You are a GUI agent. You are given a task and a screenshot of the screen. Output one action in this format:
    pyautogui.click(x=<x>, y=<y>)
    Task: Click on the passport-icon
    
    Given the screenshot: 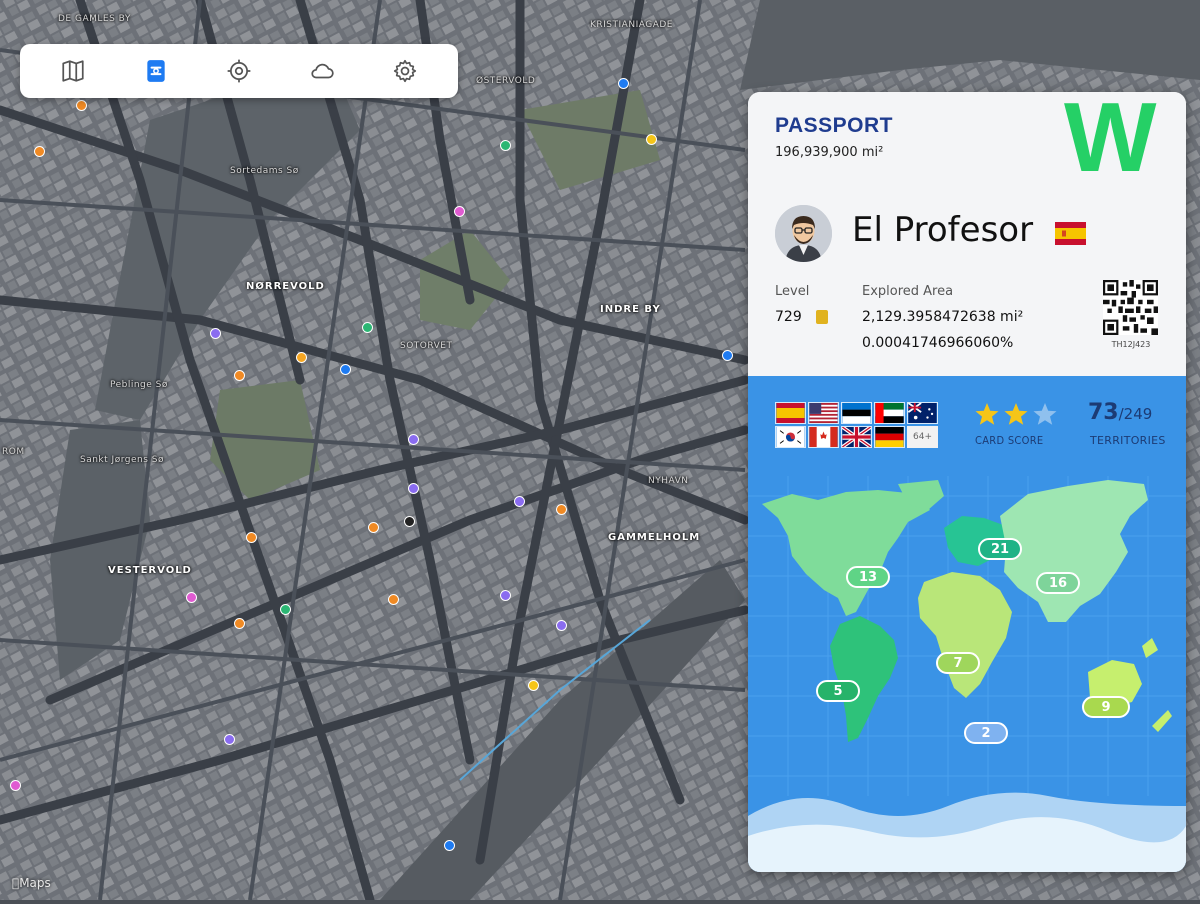 What is the action you would take?
    pyautogui.click(x=156, y=71)
    